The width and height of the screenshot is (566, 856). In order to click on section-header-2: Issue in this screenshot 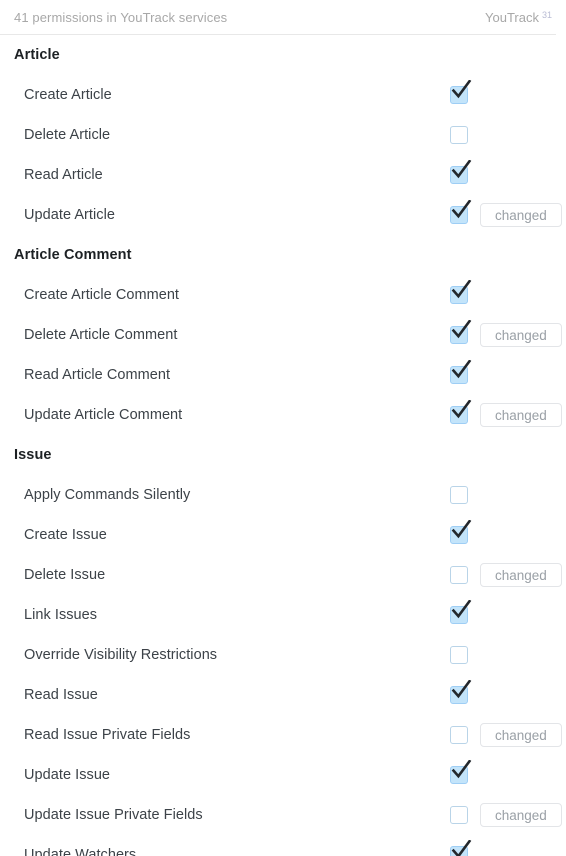, I will do `click(33, 455)`.